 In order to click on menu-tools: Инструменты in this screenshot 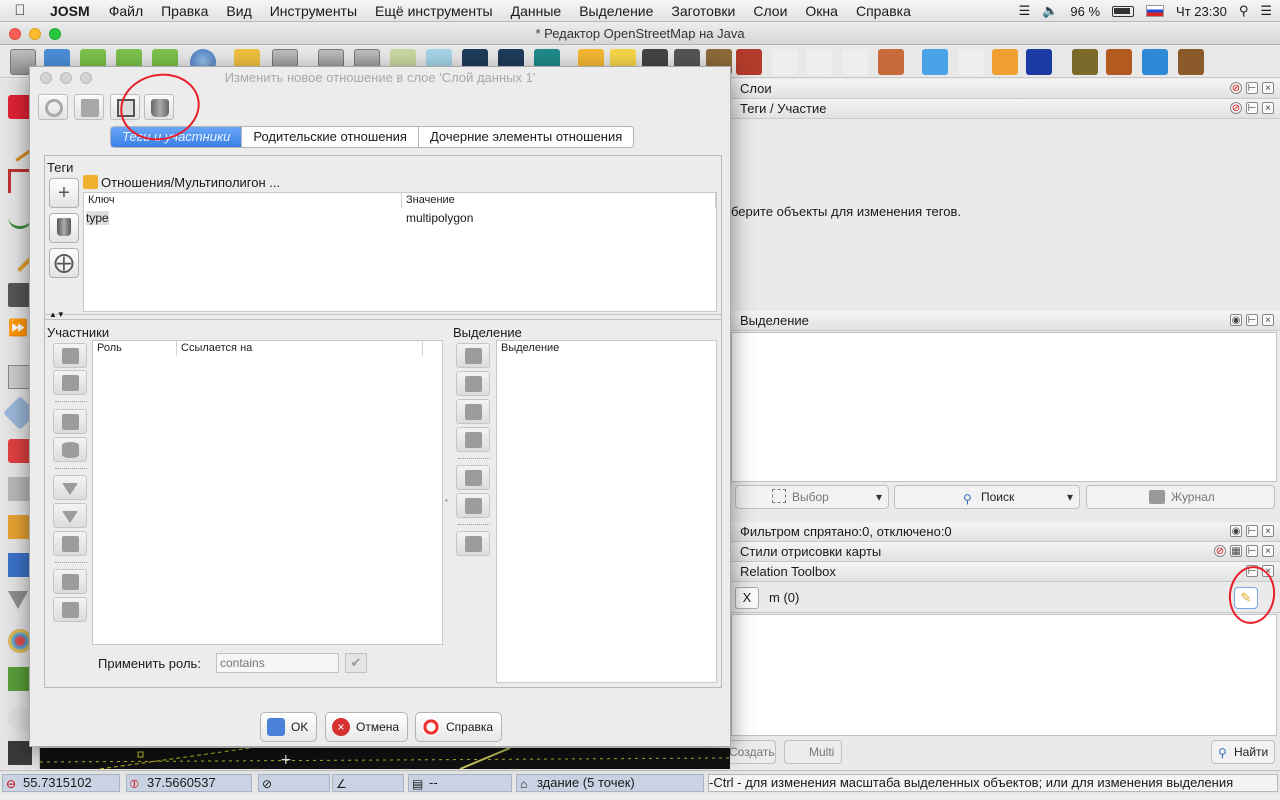, I will do `click(313, 11)`.